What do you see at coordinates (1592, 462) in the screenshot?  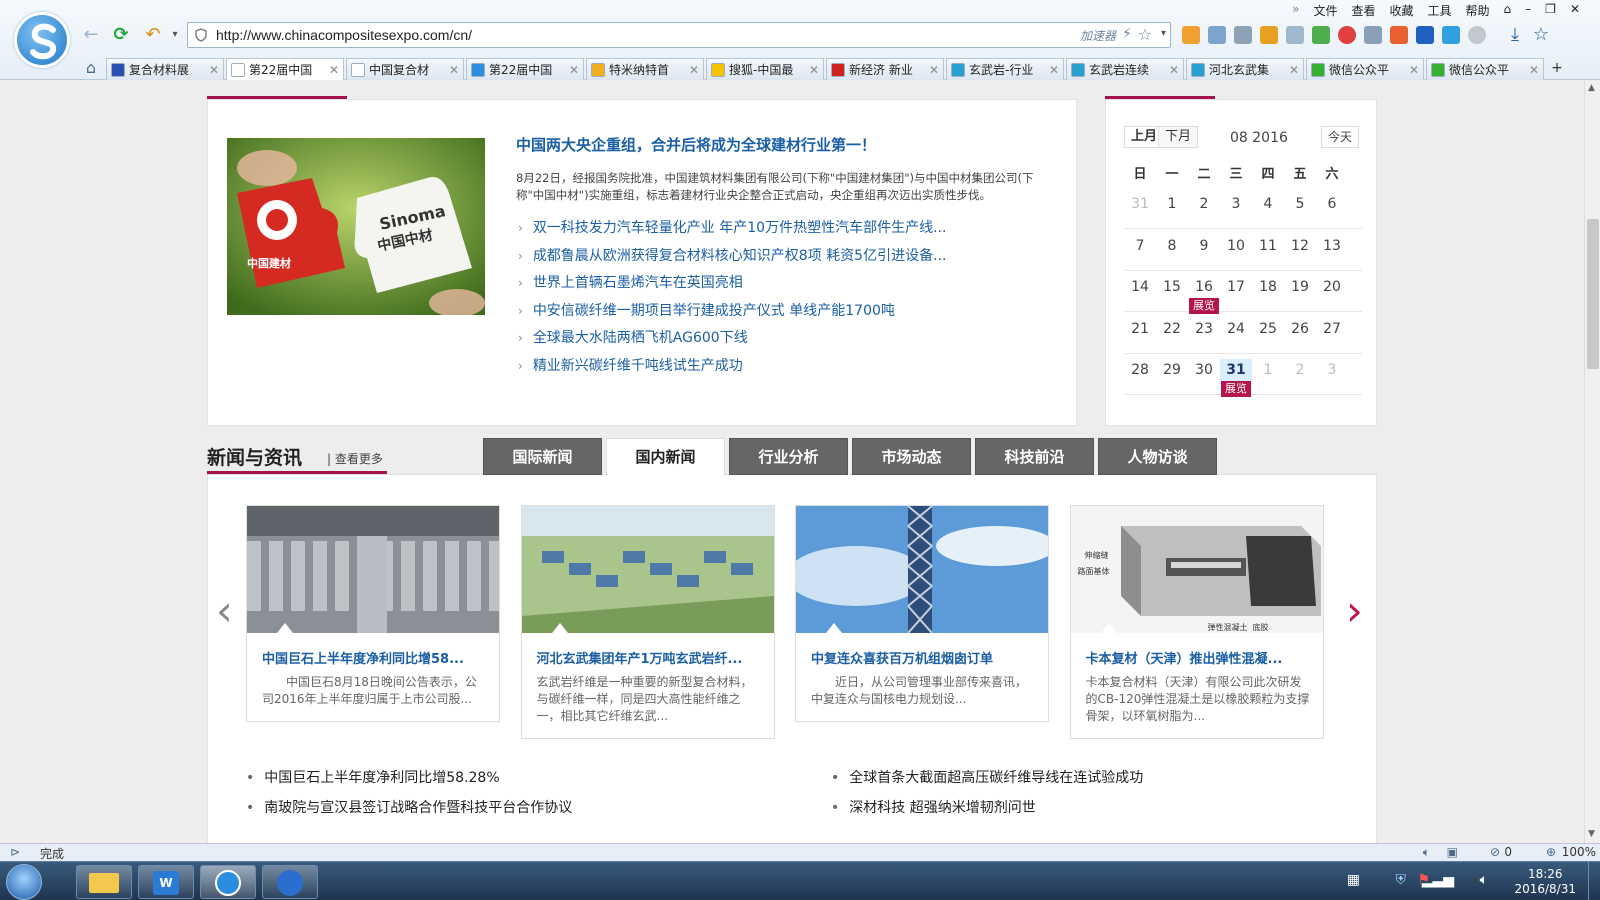 I see `page-scrollbar: ▲ ▼` at bounding box center [1592, 462].